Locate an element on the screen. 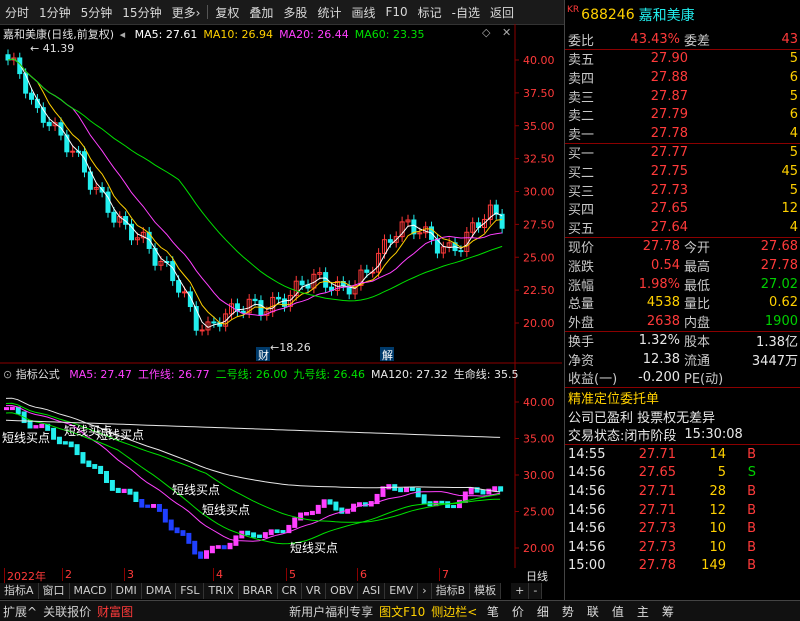 The width and height of the screenshot is (800, 621). tick-time: 14:55 is located at coordinates (587, 454).